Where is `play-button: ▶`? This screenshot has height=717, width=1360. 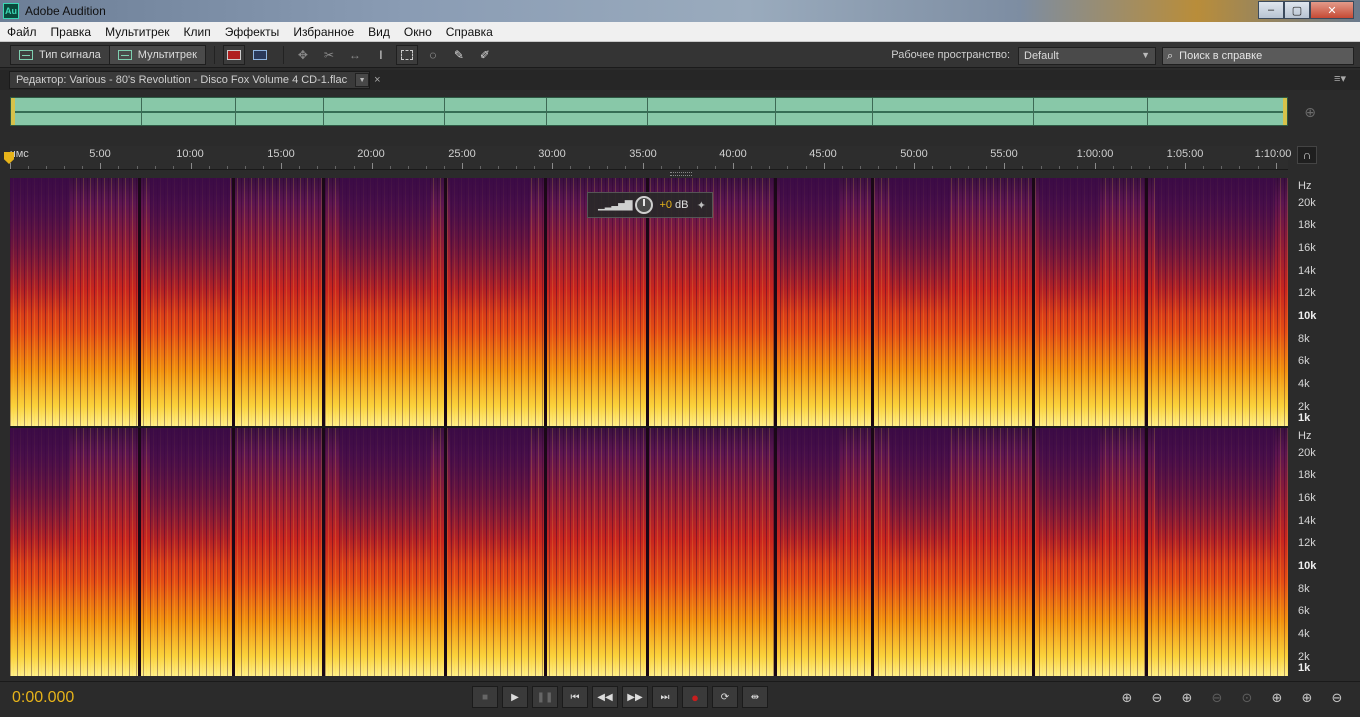 play-button: ▶ is located at coordinates (515, 697).